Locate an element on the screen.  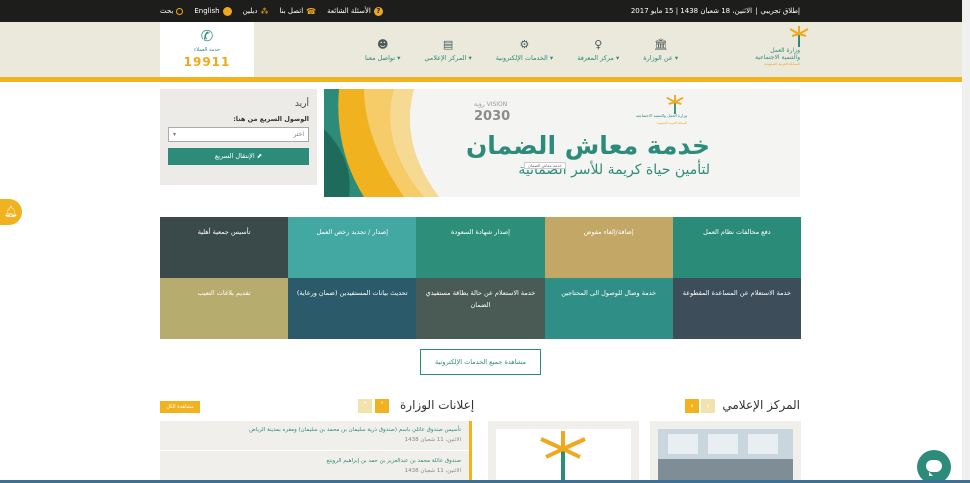
service-tile: تقديم بلاغات التعيب is located at coordinates (224, 308).